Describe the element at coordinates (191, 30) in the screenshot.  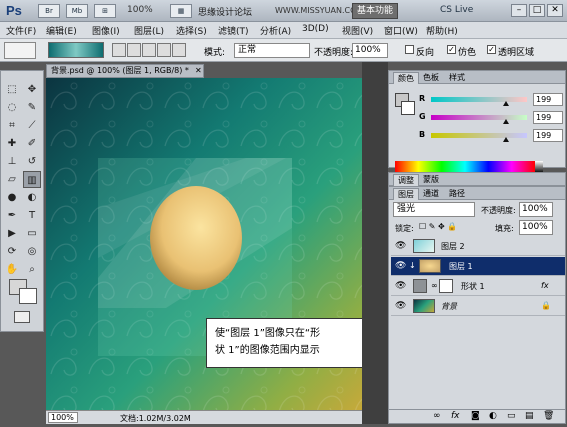
I see `menu-select: 选择(S)` at that location.